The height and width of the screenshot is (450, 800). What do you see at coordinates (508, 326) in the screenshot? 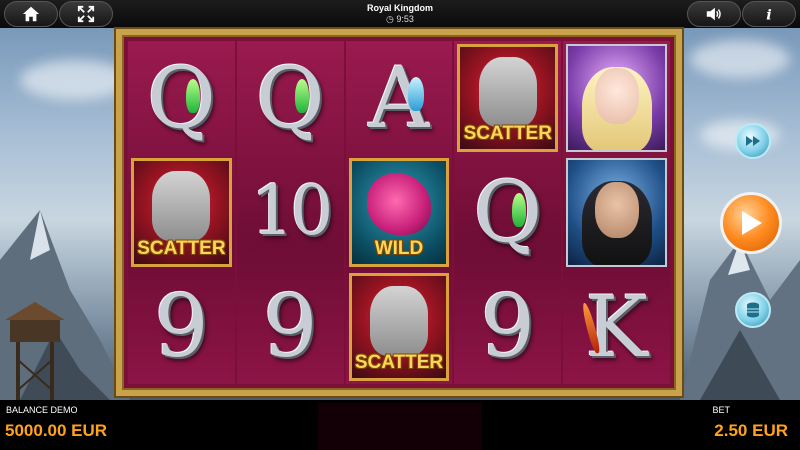
I see `reel-4-symbol-3: 9` at bounding box center [508, 326].